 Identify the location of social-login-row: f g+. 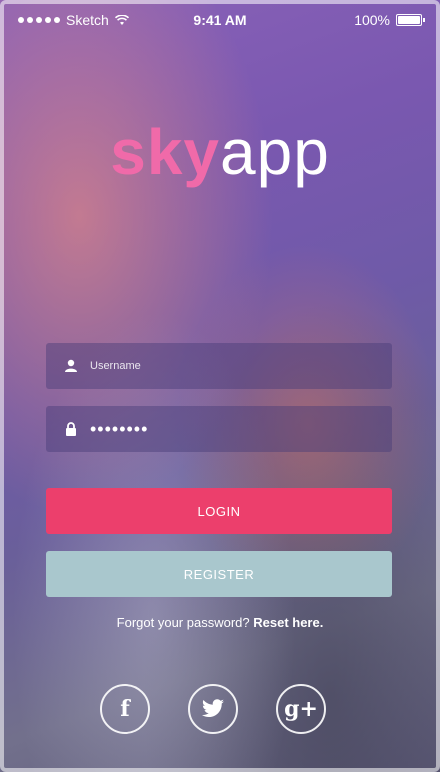
(213, 709).